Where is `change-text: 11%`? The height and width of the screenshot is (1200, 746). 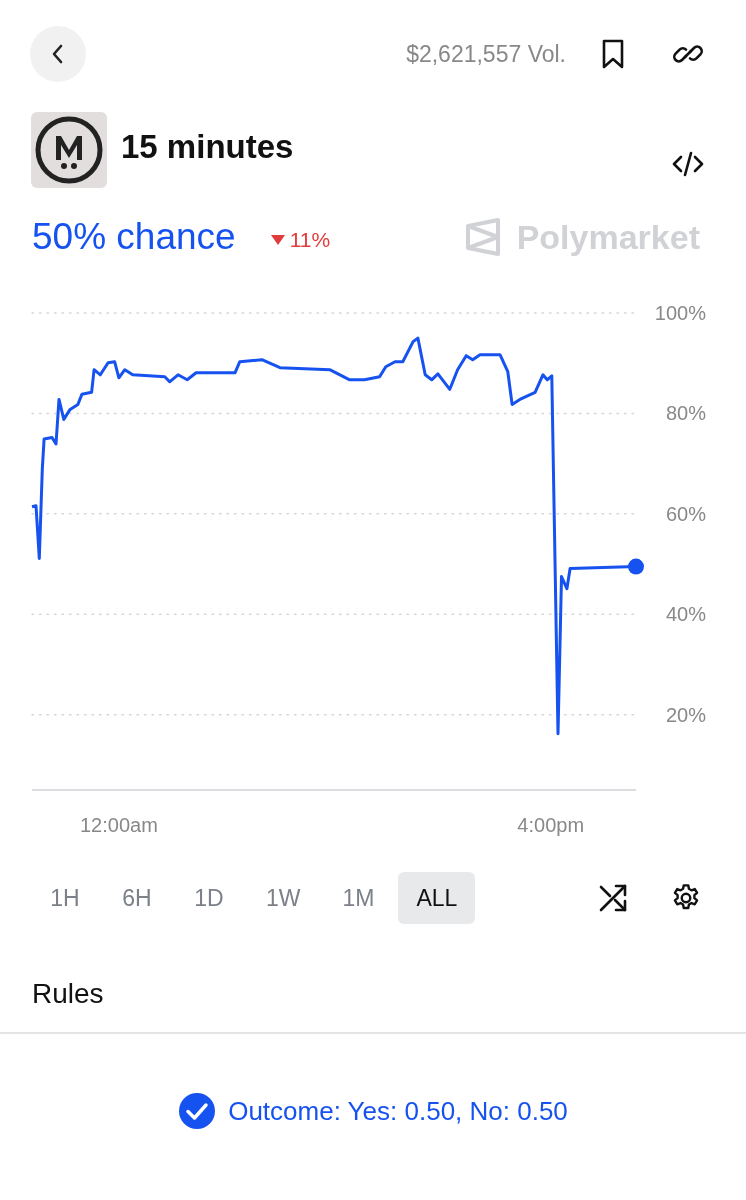
change-text: 11% is located at coordinates (310, 240).